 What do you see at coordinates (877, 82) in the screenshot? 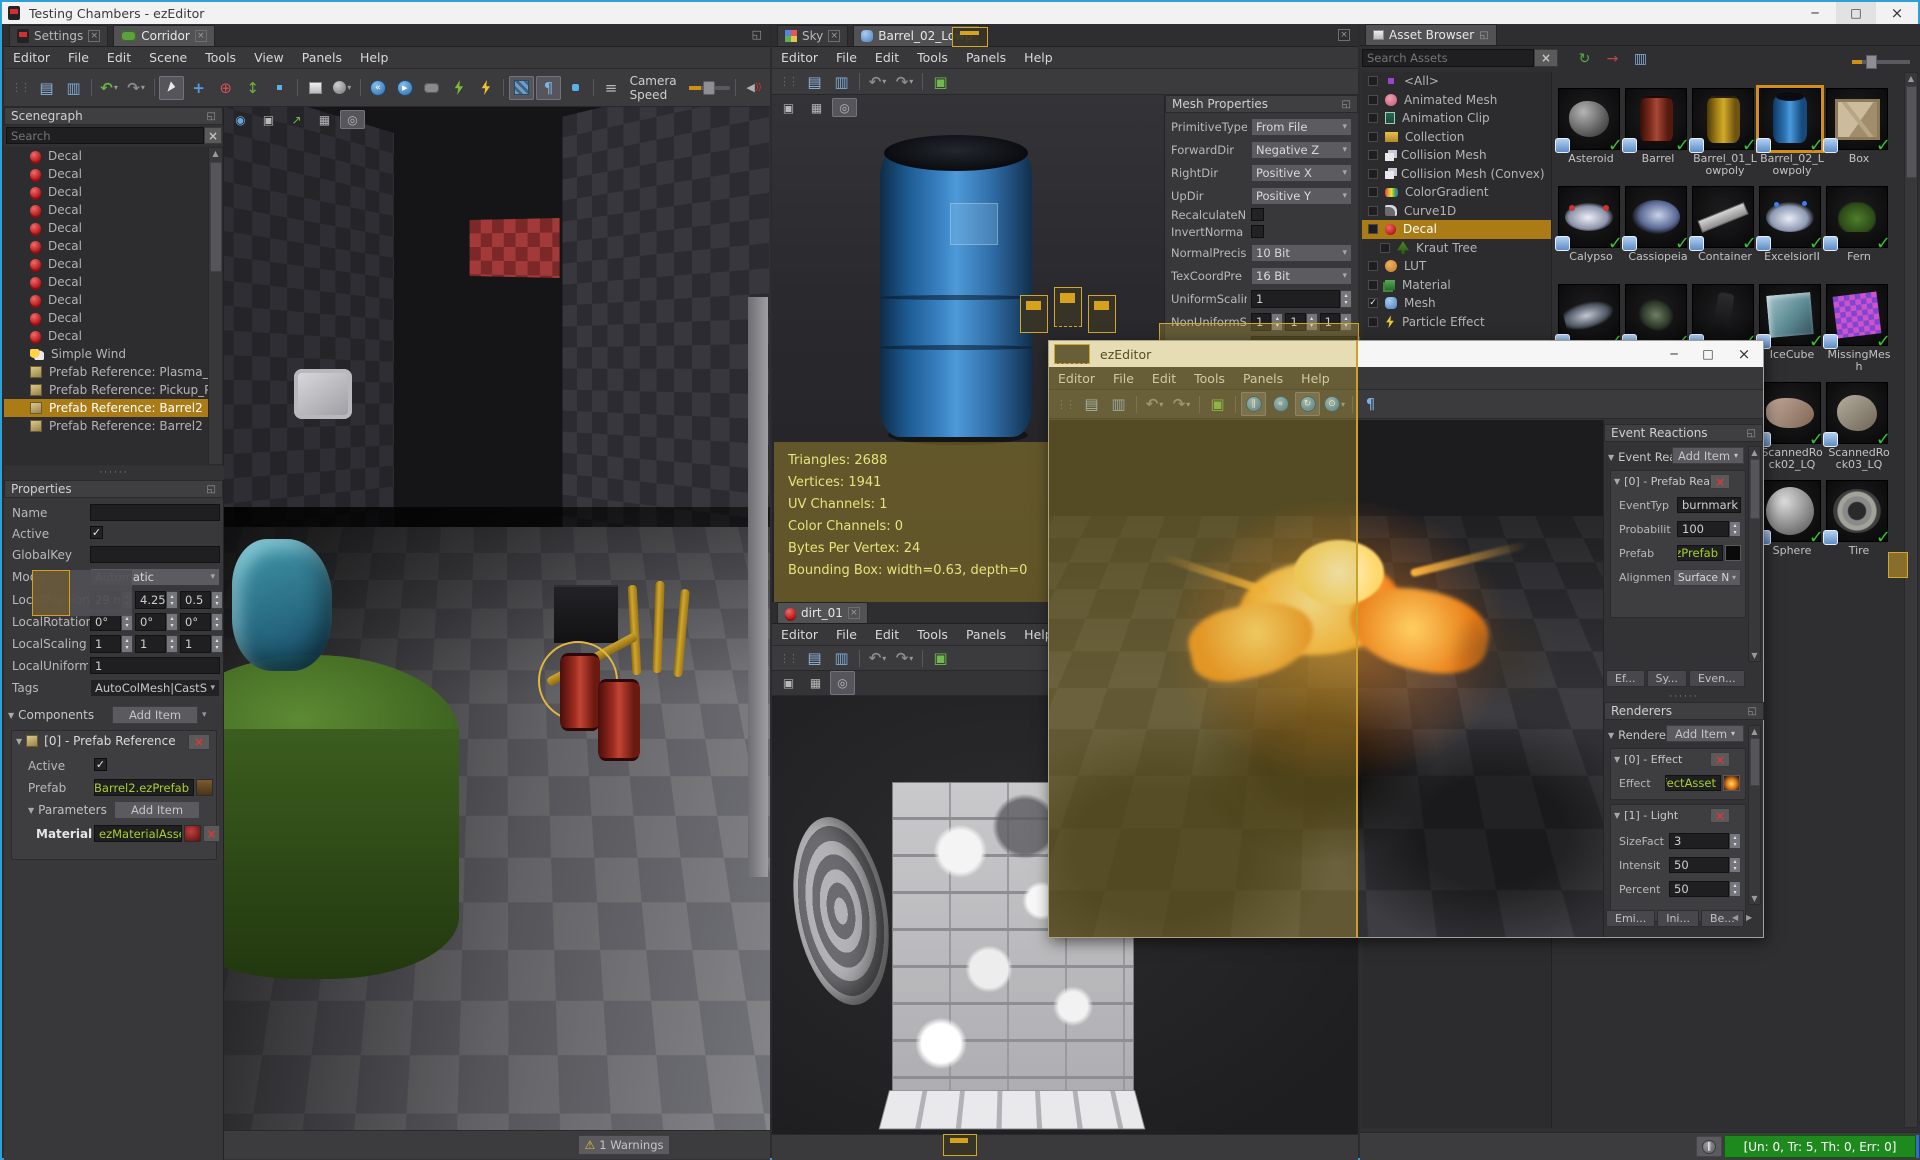
I see `undo-button: ↶ ▾` at bounding box center [877, 82].